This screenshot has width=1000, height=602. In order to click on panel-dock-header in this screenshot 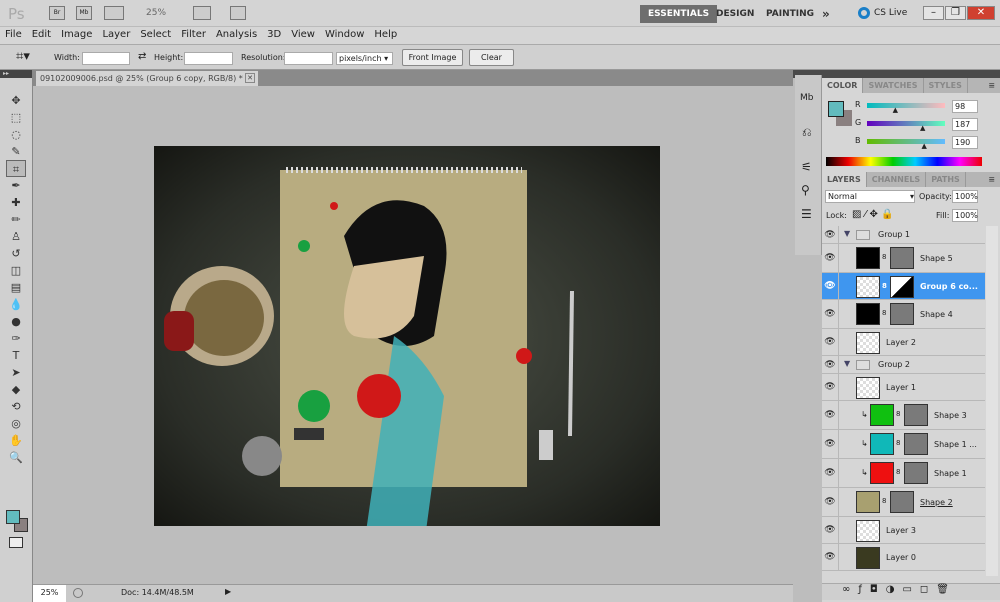, I will do `click(896, 74)`.